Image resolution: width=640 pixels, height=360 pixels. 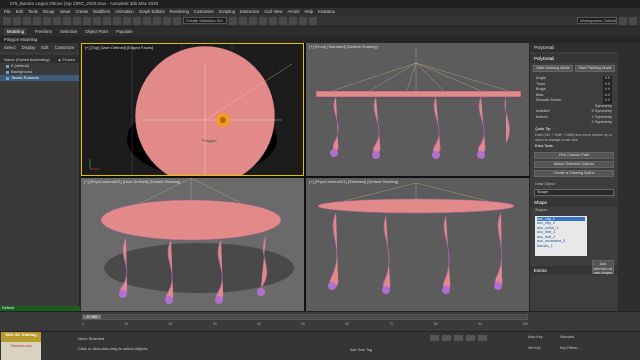 I want to click on menu-item-create: Create, so click(x=82, y=11).